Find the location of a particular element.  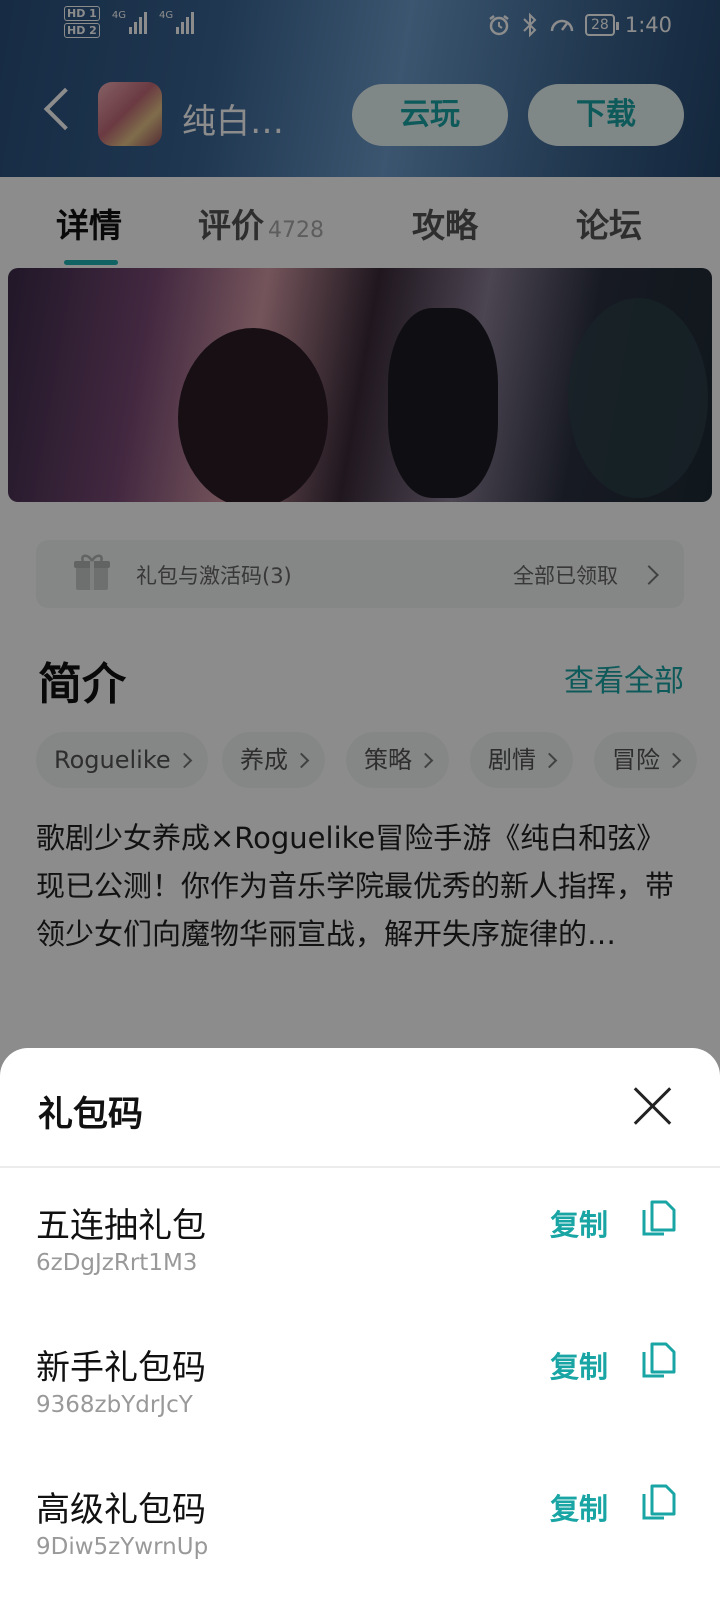

gift-name: 高级礼包码 is located at coordinates (121, 1510).